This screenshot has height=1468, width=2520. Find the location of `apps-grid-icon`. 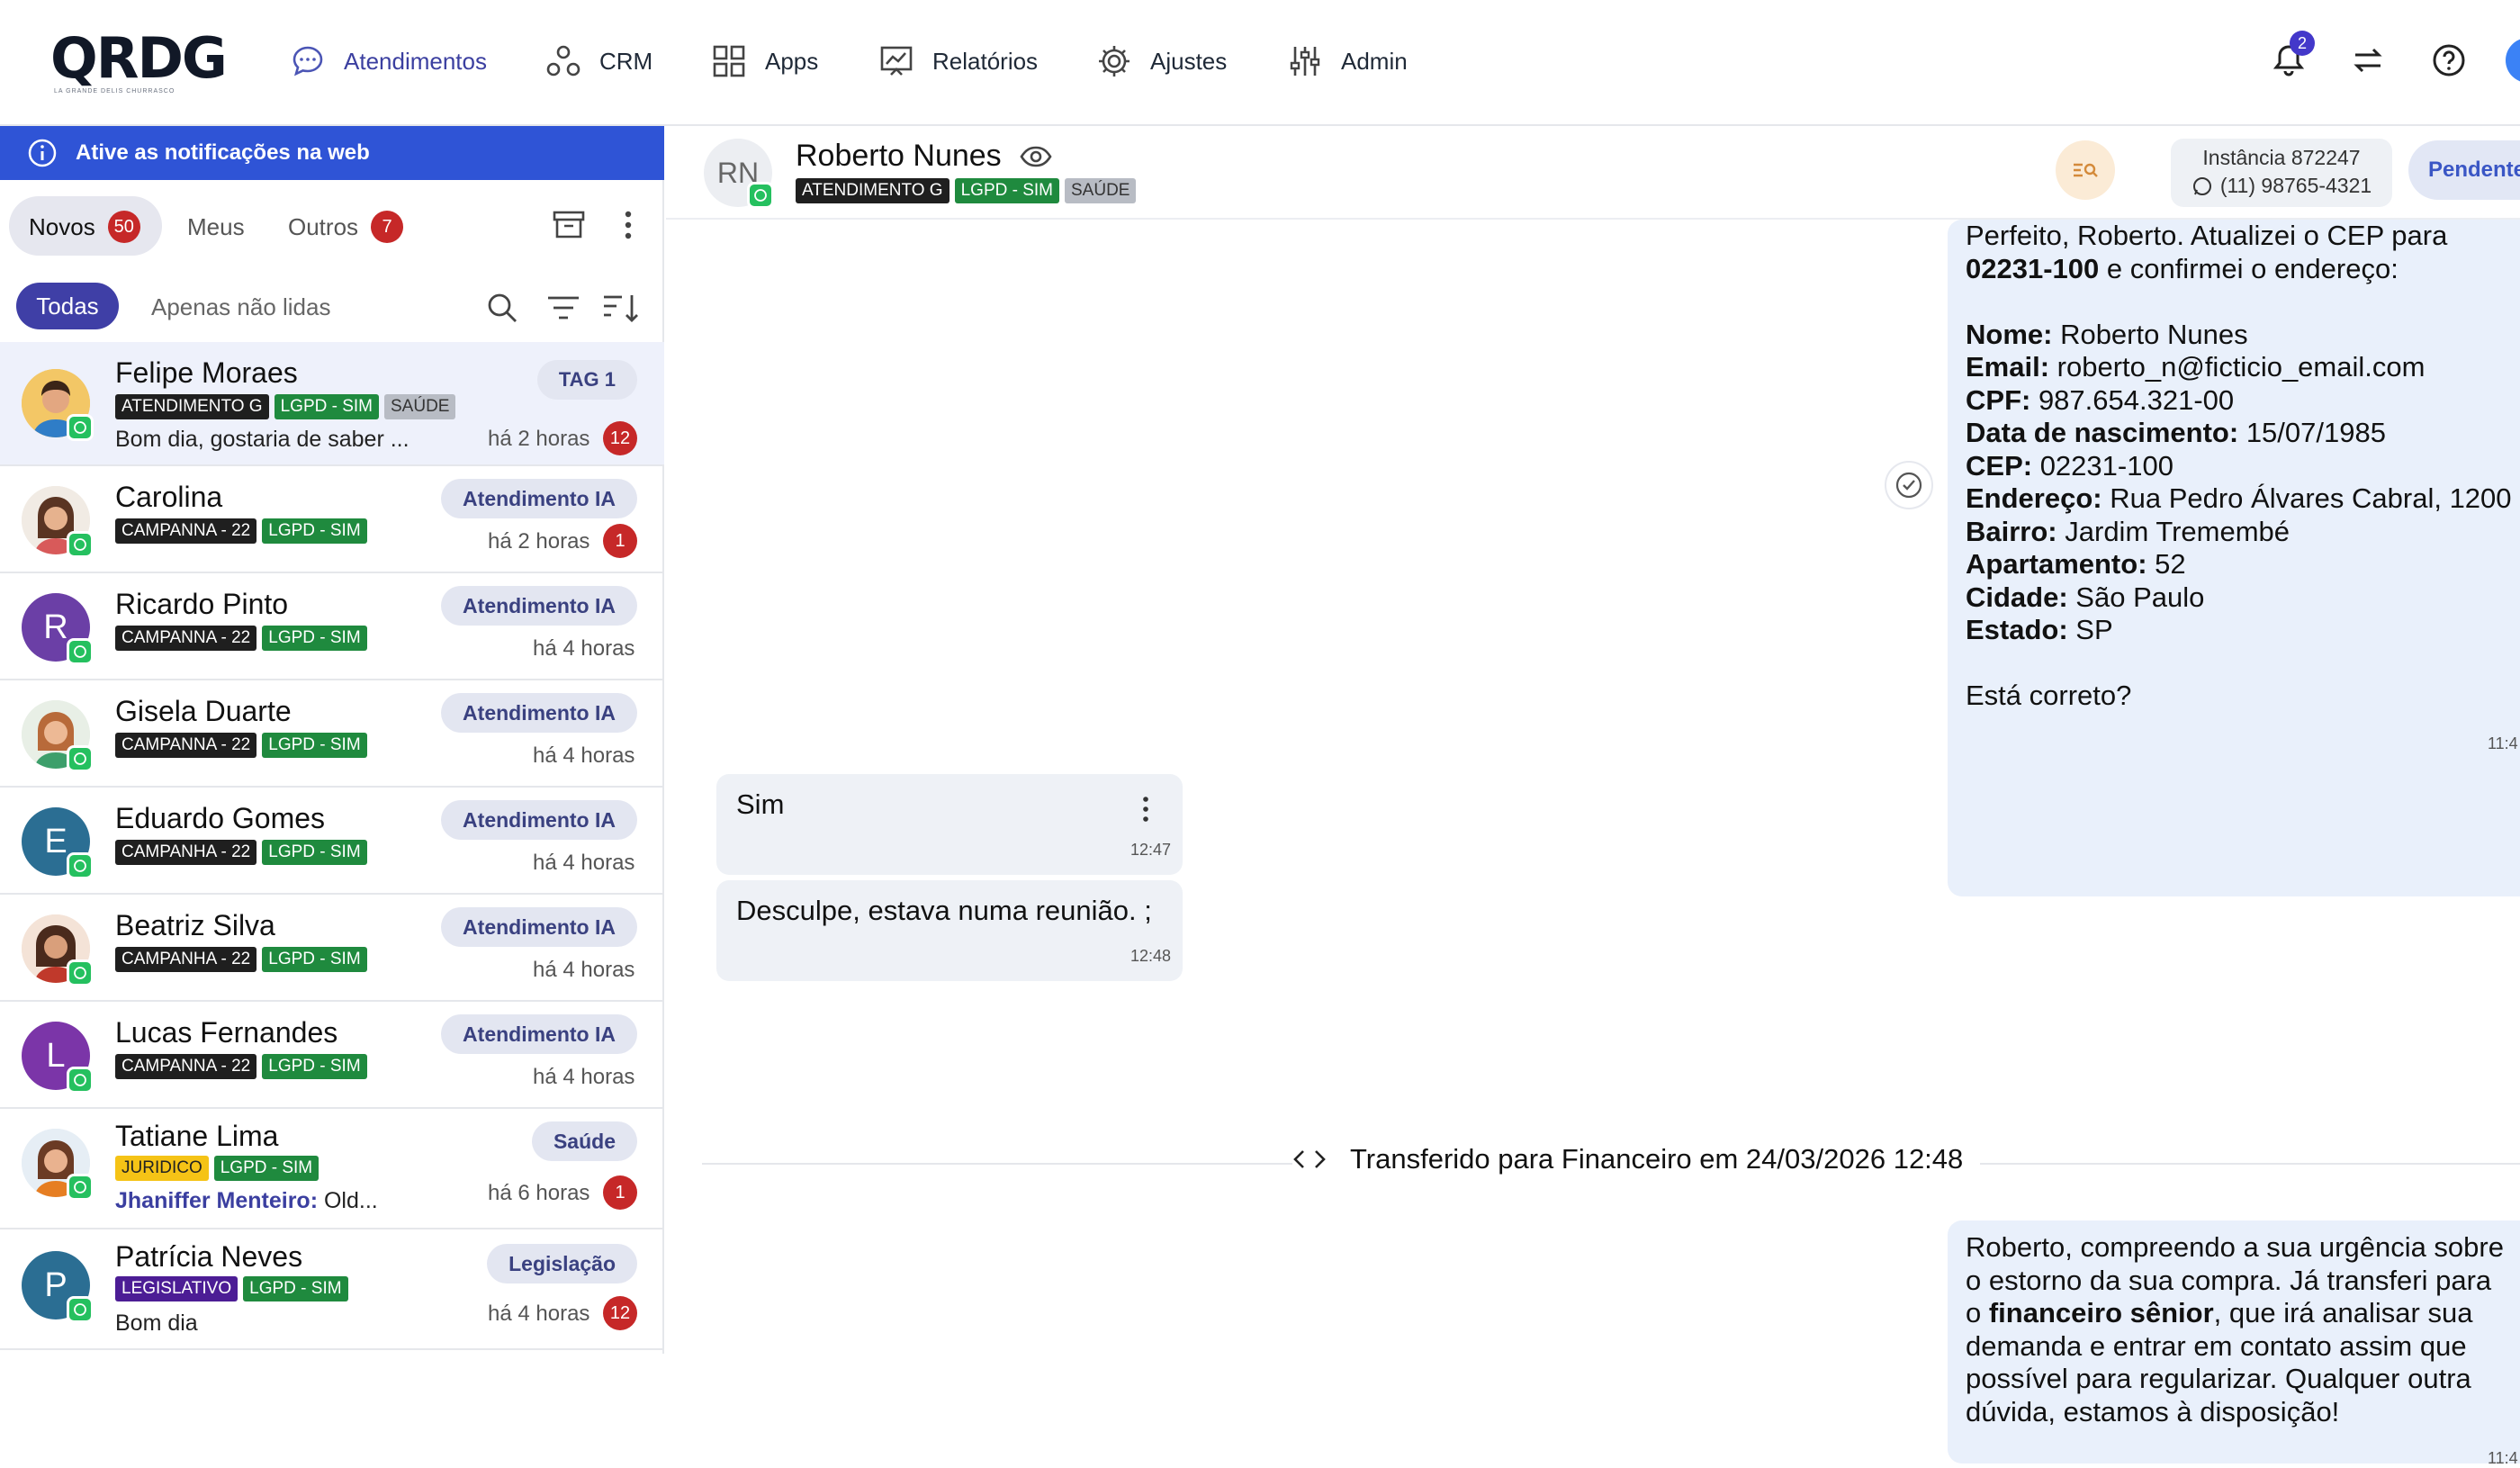

apps-grid-icon is located at coordinates (729, 61).